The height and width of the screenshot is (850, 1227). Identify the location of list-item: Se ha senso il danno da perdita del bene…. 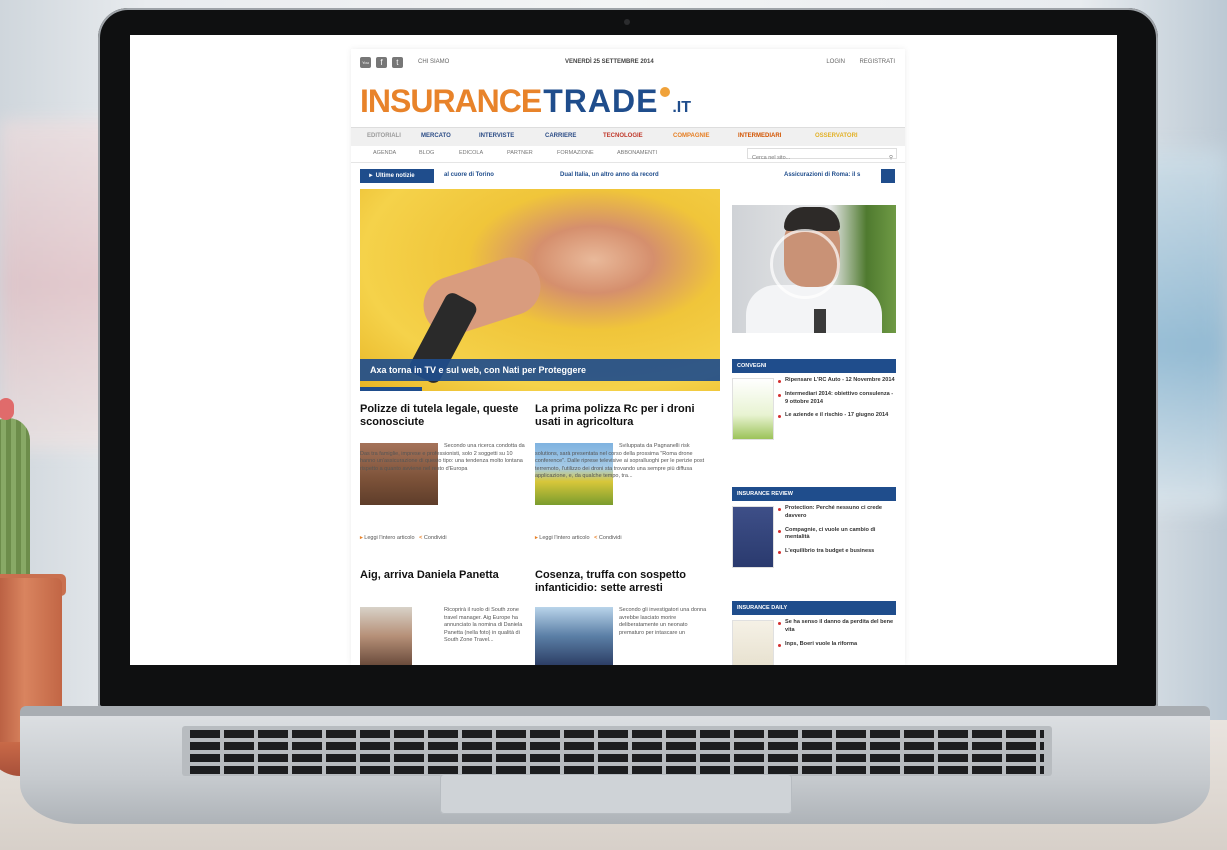
(837, 627).